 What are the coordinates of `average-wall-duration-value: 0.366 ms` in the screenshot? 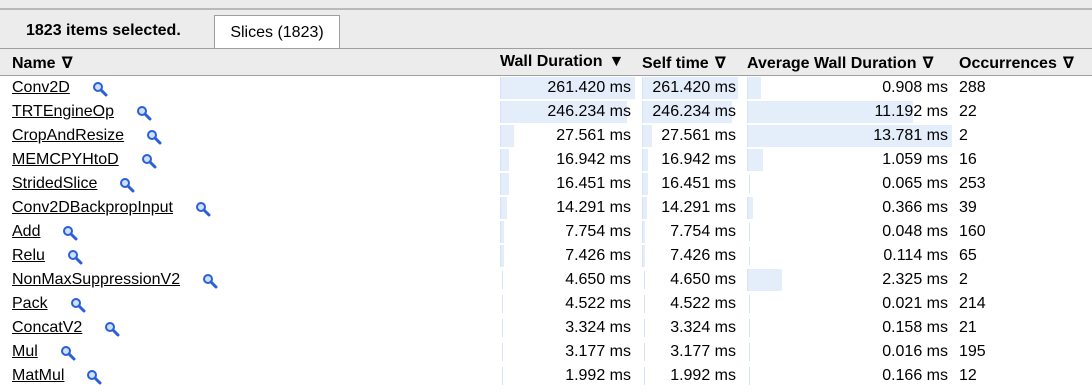 It's located at (915, 207).